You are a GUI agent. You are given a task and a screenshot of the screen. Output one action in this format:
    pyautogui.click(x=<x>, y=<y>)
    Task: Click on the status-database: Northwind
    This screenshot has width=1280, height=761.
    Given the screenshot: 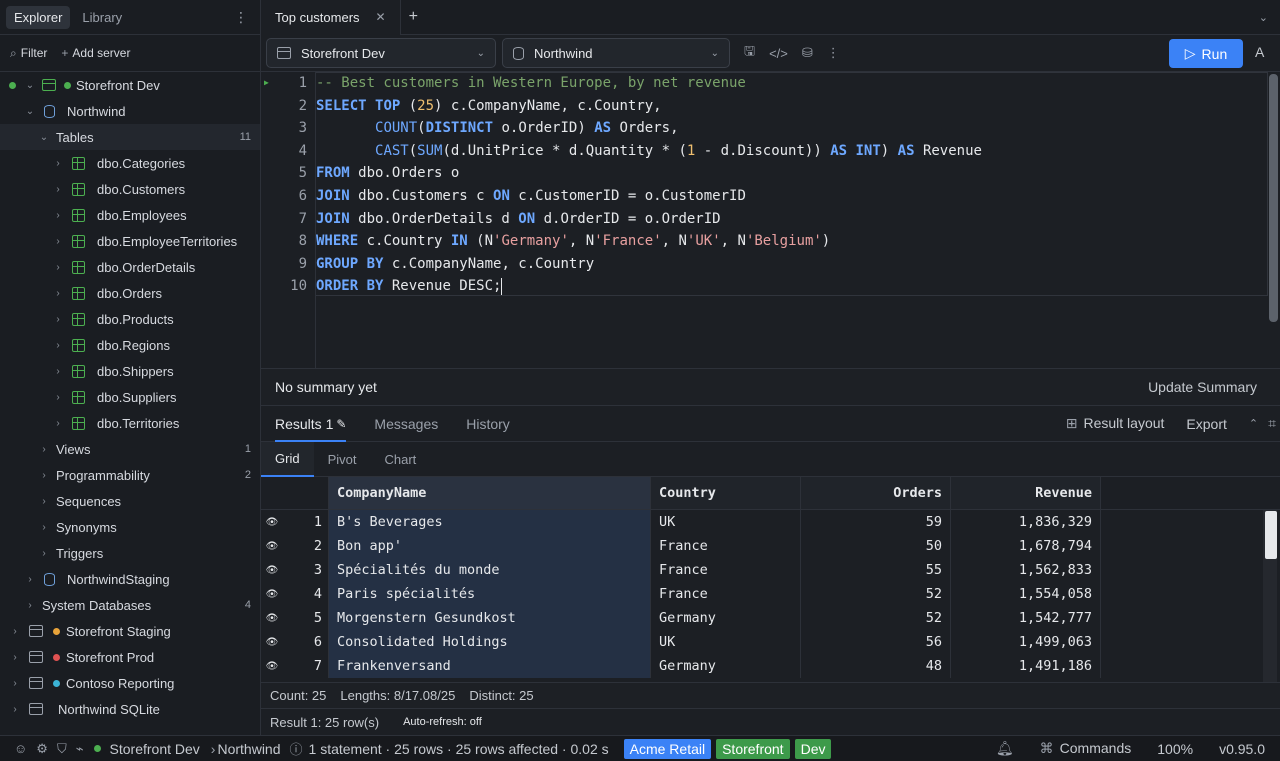 What is the action you would take?
    pyautogui.click(x=248, y=749)
    